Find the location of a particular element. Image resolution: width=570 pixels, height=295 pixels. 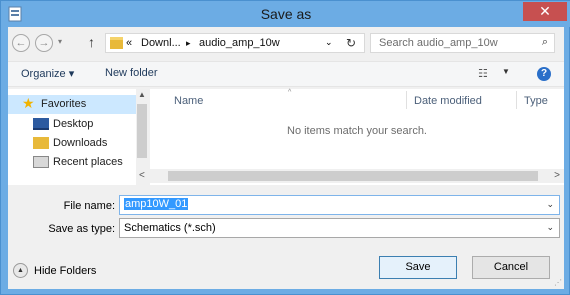

save-as-type-value: Schematics (*.sch) is located at coordinates (170, 228).